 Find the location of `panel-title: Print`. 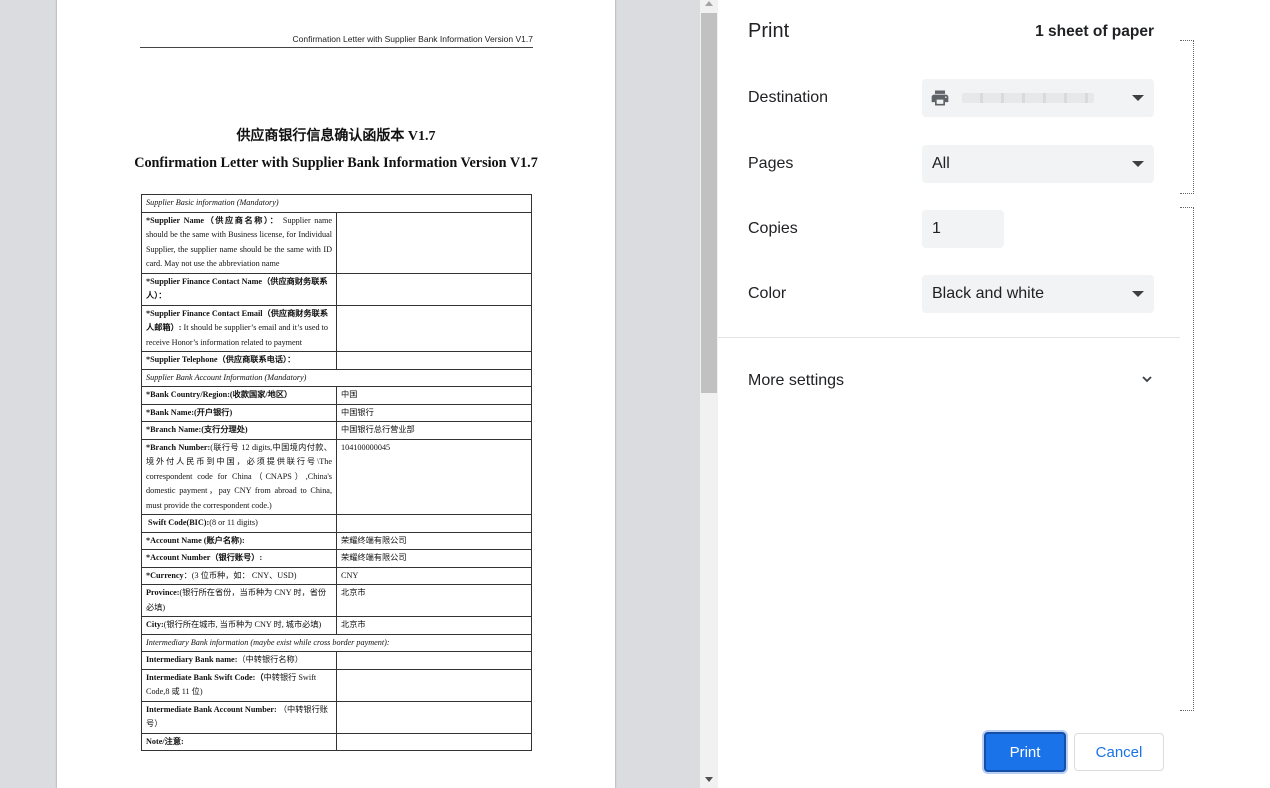

panel-title: Print is located at coordinates (769, 31).